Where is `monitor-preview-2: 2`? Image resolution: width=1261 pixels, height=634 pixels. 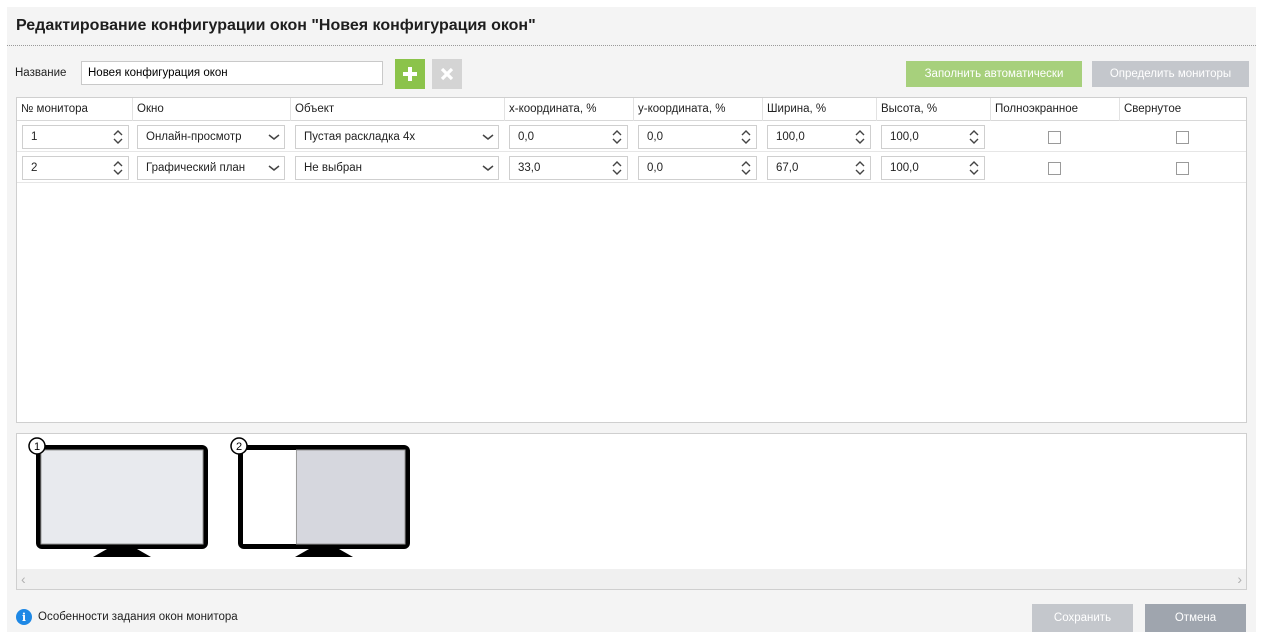 monitor-preview-2: 2 is located at coordinates (320, 497).